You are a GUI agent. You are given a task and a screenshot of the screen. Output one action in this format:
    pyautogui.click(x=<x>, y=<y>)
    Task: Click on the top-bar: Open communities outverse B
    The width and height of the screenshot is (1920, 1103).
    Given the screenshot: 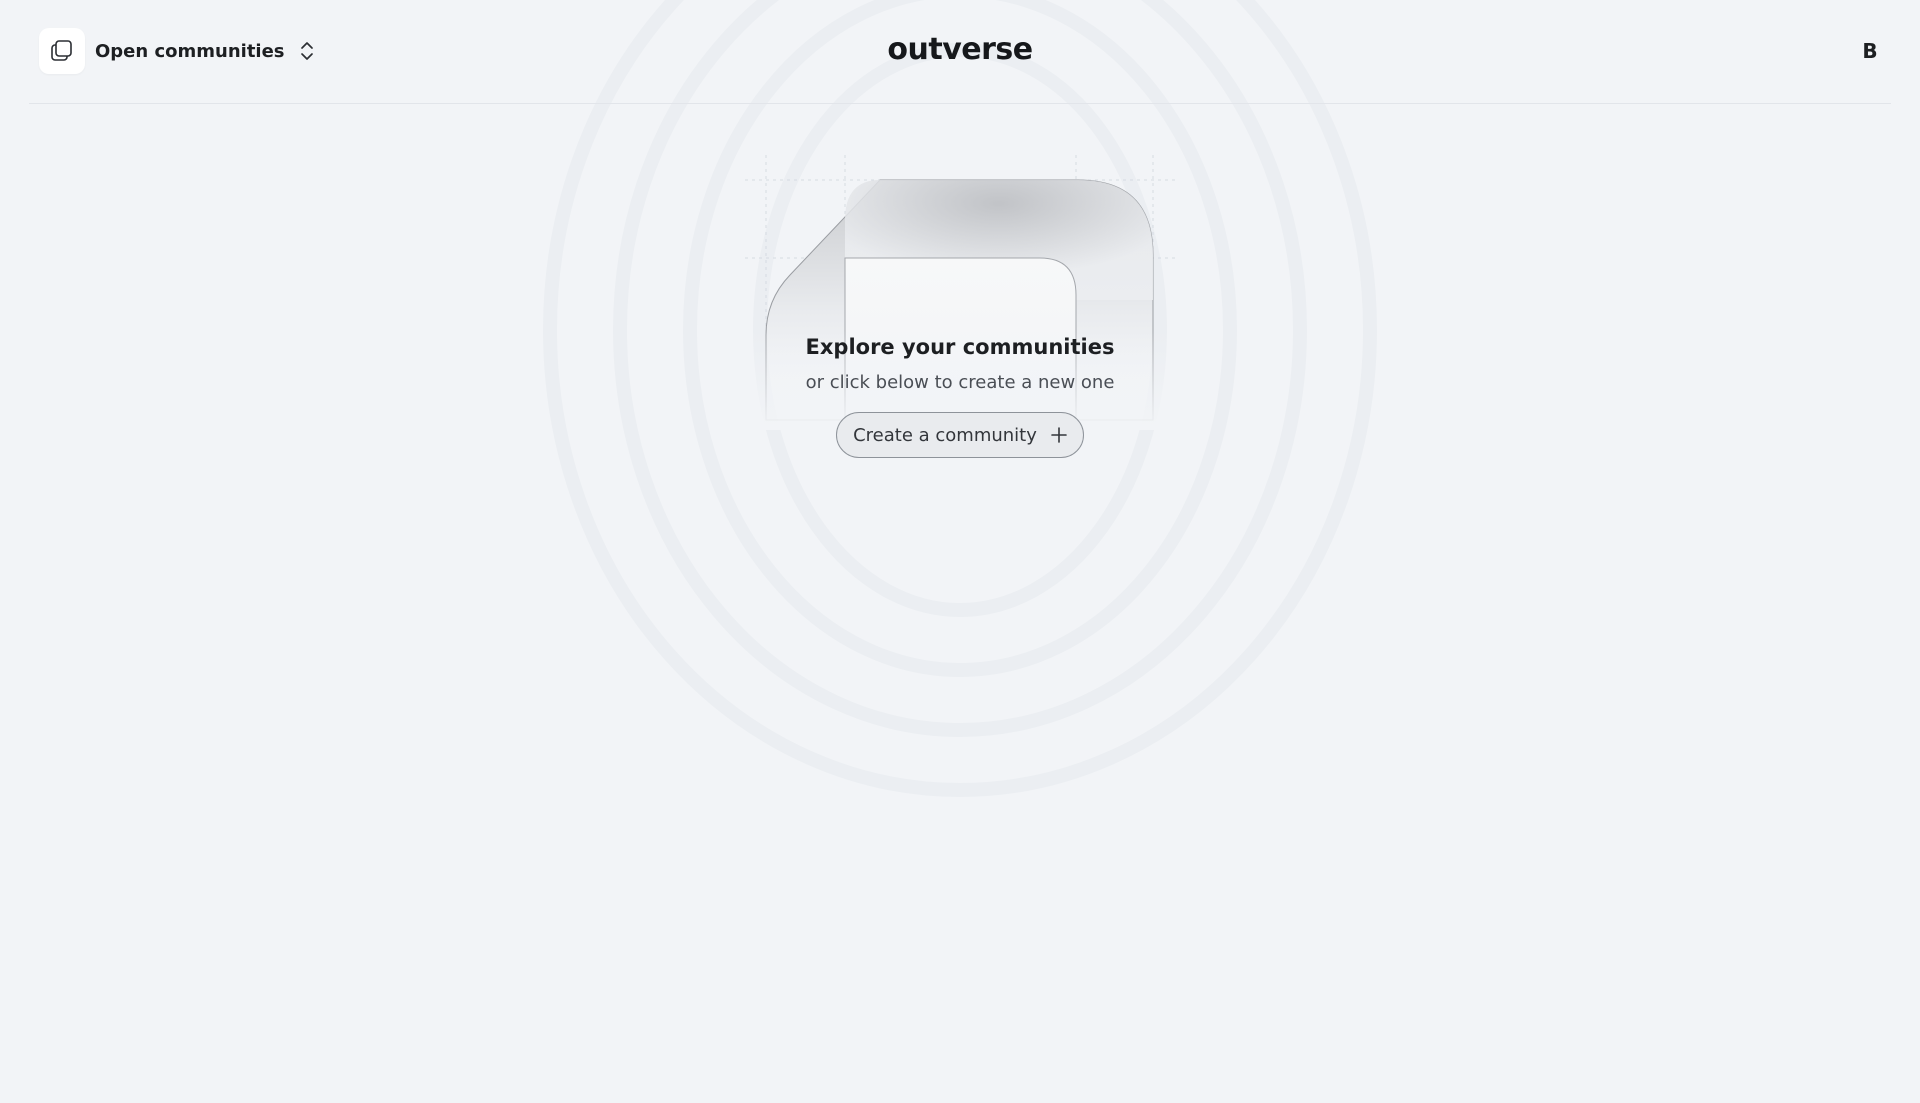 What is the action you would take?
    pyautogui.click(x=960, y=52)
    